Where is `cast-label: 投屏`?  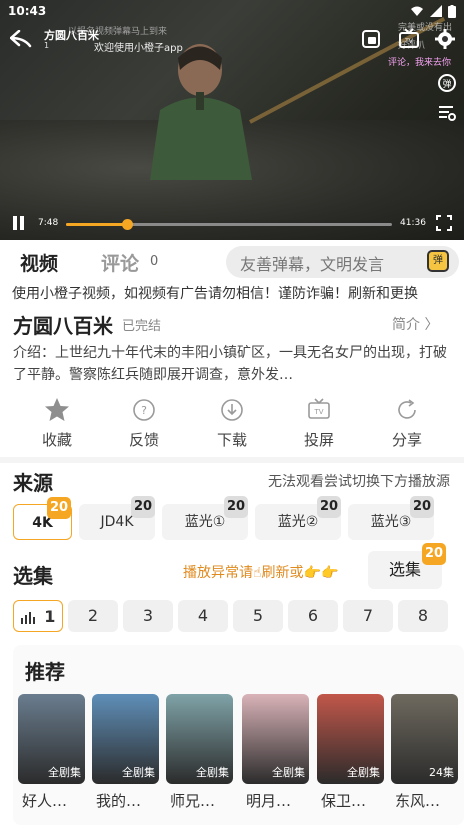 cast-label: 投屏 is located at coordinates (318, 440).